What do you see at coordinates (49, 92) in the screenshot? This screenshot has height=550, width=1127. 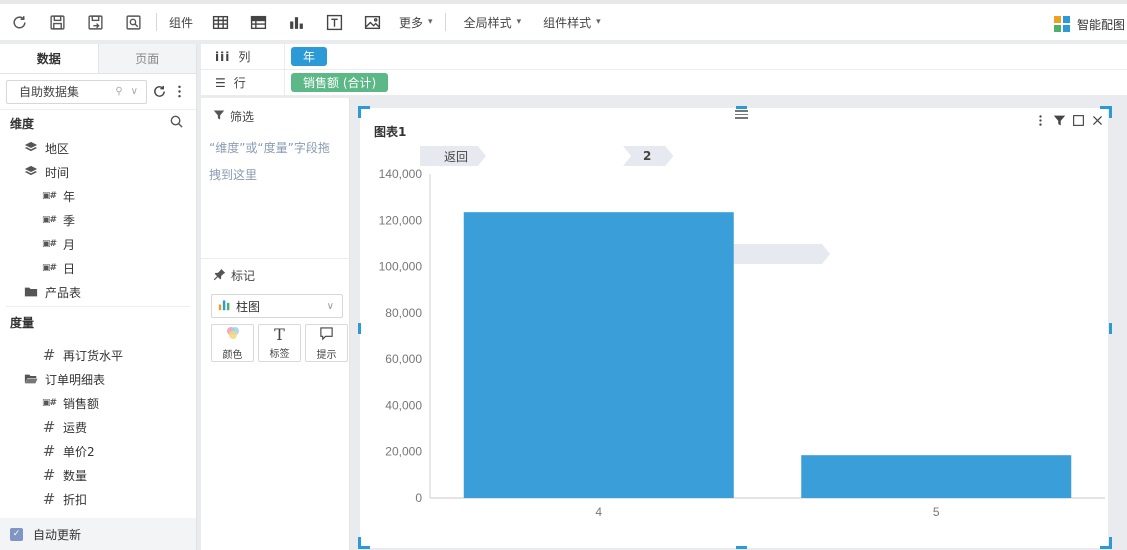 I see `dataset-label: 自助数据集` at bounding box center [49, 92].